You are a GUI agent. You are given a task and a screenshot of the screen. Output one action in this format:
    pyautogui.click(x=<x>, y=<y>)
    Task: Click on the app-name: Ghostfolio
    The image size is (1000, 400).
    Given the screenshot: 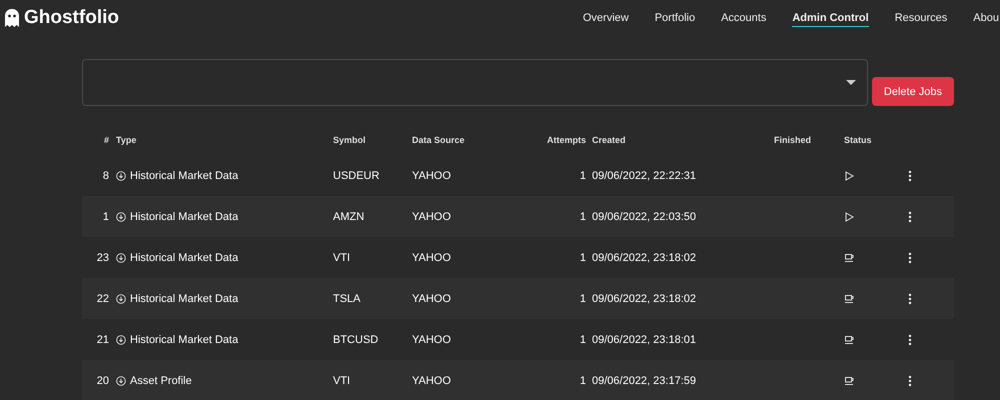 What is the action you would take?
    pyautogui.click(x=71, y=18)
    